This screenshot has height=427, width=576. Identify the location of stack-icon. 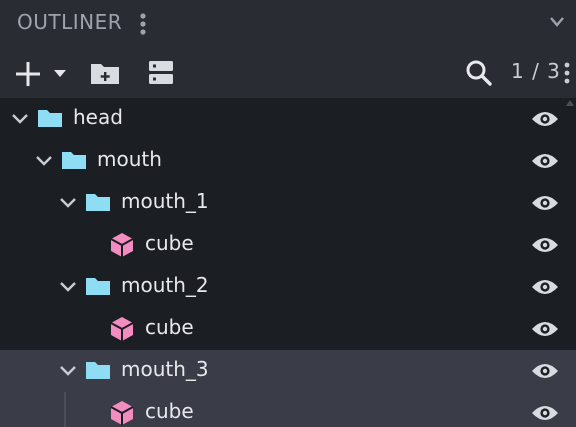
(161, 73).